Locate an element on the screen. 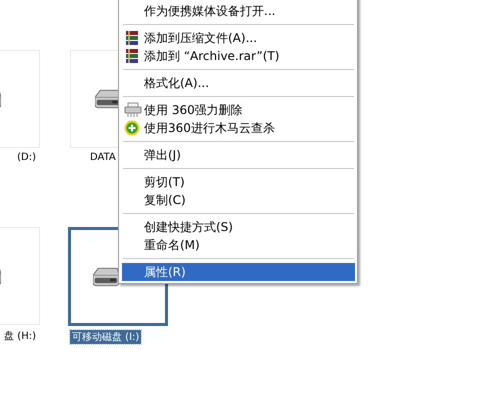 Image resolution: width=498 pixels, height=406 pixels. drive-label: DATA is located at coordinates (103, 157).